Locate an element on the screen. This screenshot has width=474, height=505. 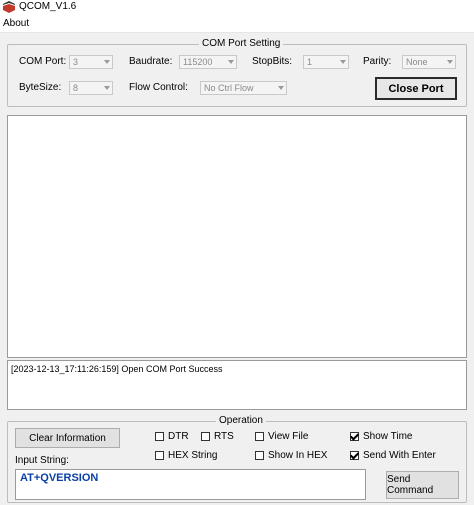
parity-value: None is located at coordinates (417, 62).